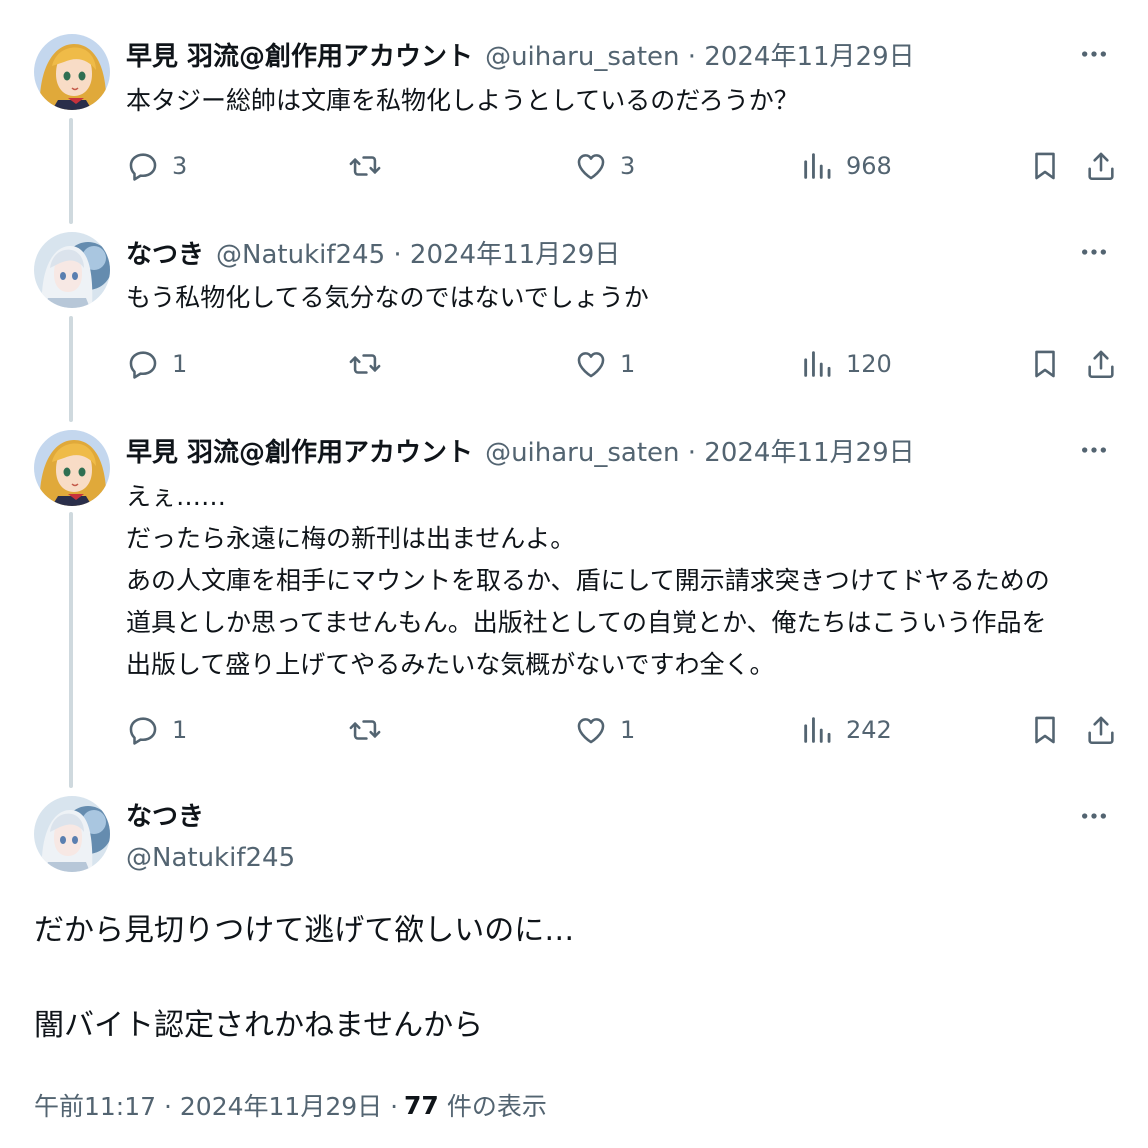  I want to click on views-button: 120, so click(846, 364).